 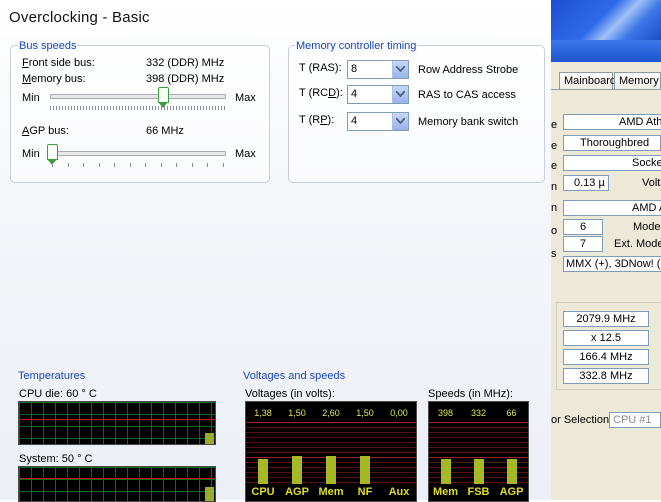 What do you see at coordinates (117, 423) in the screenshot?
I see `cpu-temp-graph` at bounding box center [117, 423].